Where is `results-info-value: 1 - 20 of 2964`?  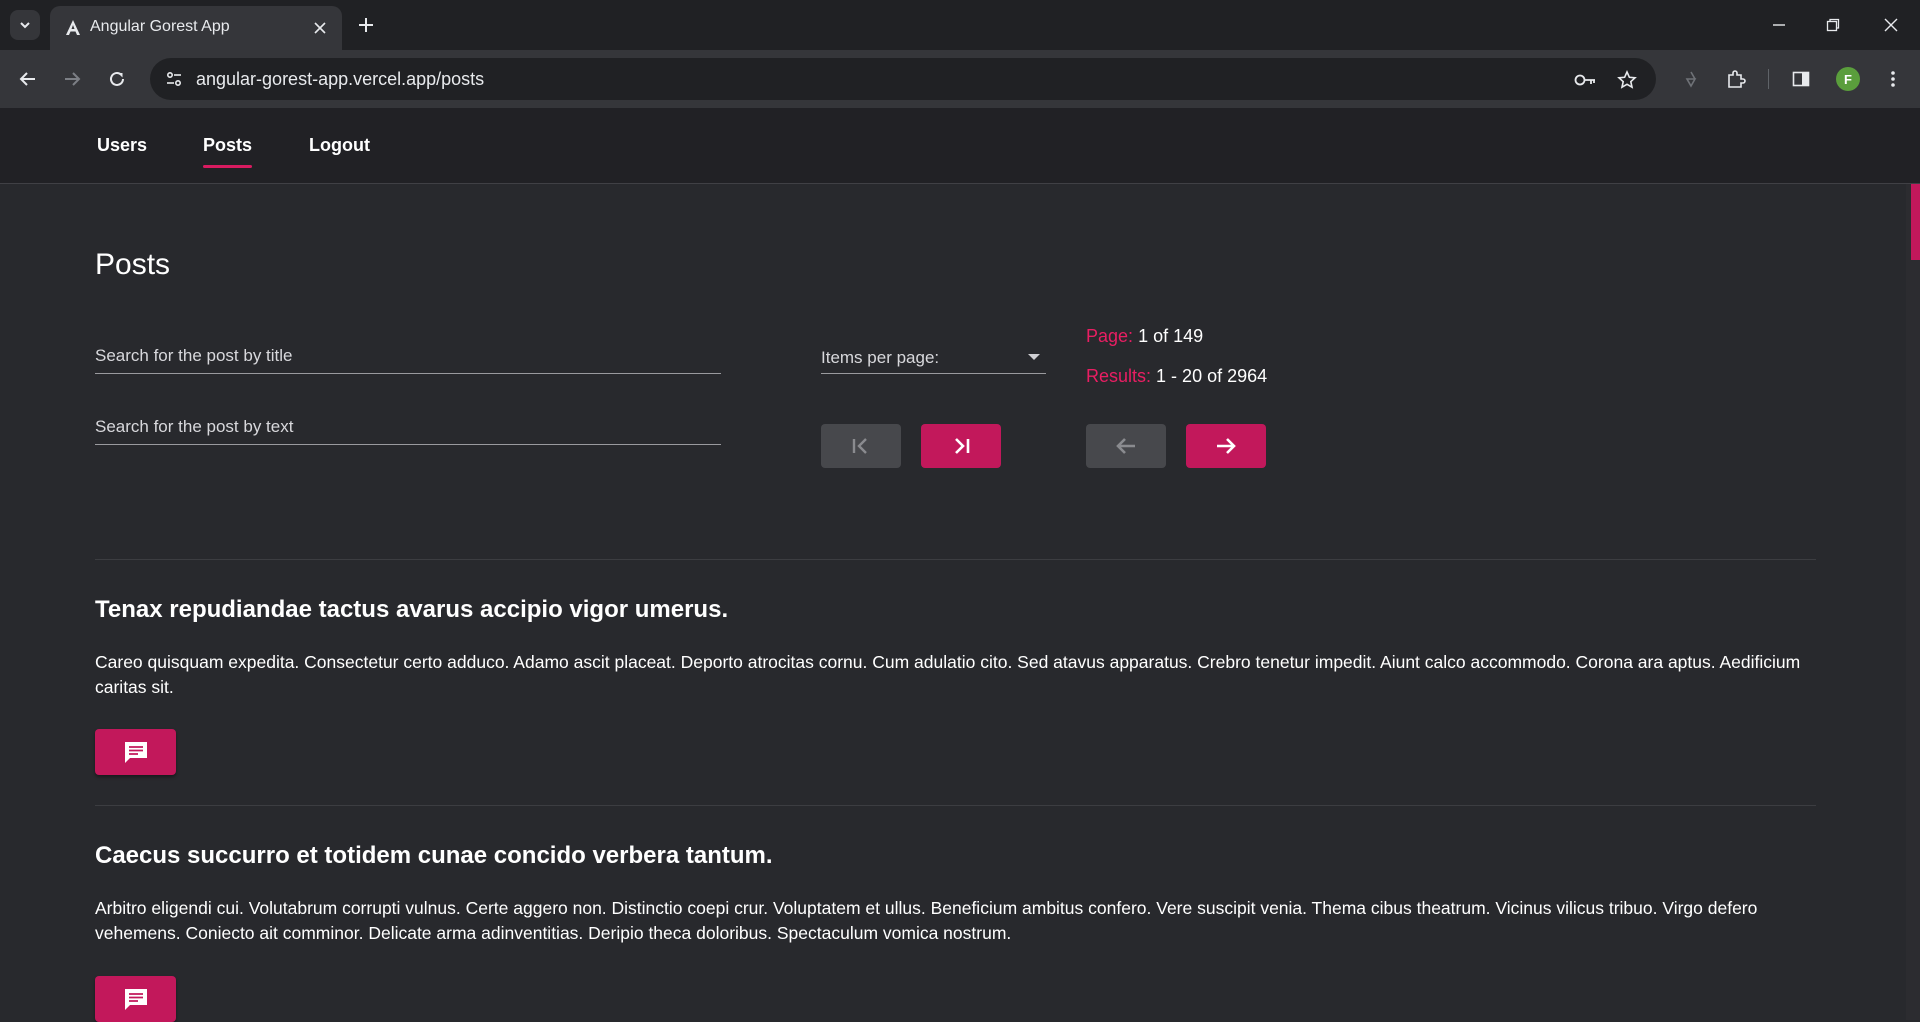
results-info-value: 1 - 20 of 2964 is located at coordinates (1212, 376).